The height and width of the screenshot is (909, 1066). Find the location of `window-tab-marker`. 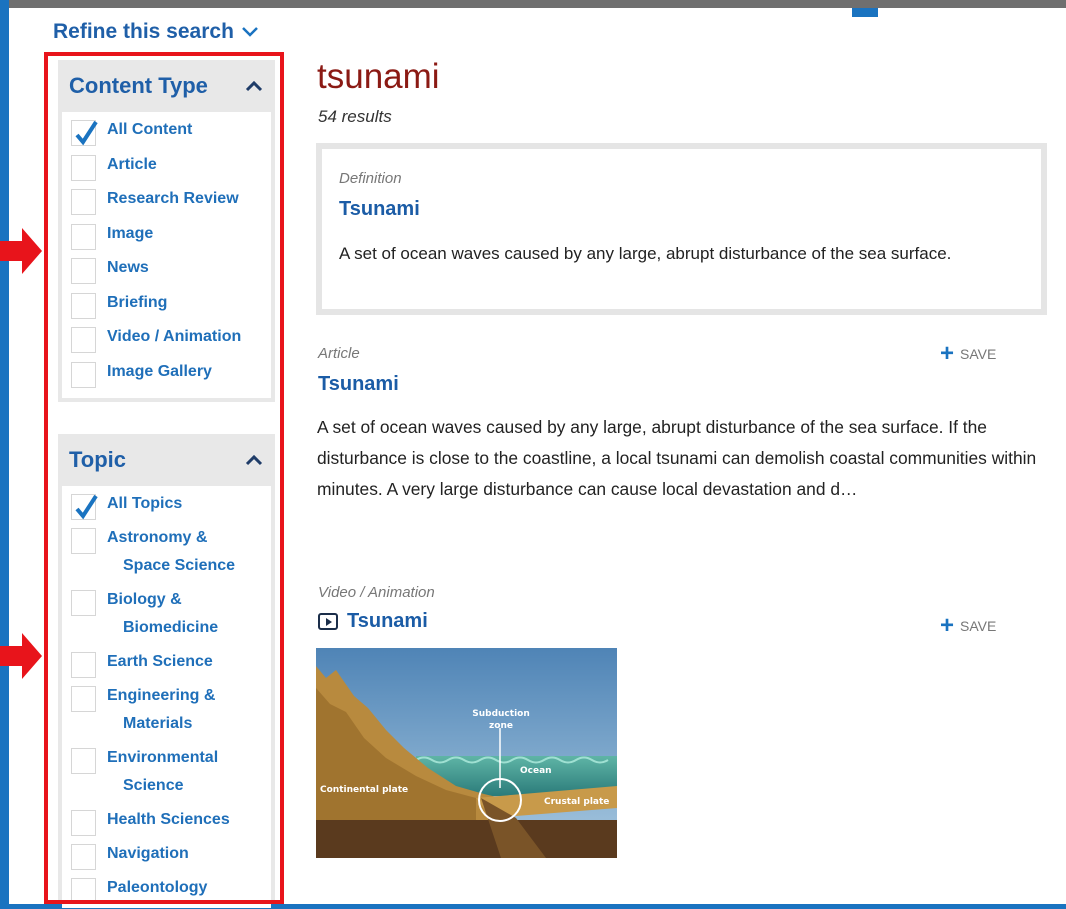

window-tab-marker is located at coordinates (865, 12).